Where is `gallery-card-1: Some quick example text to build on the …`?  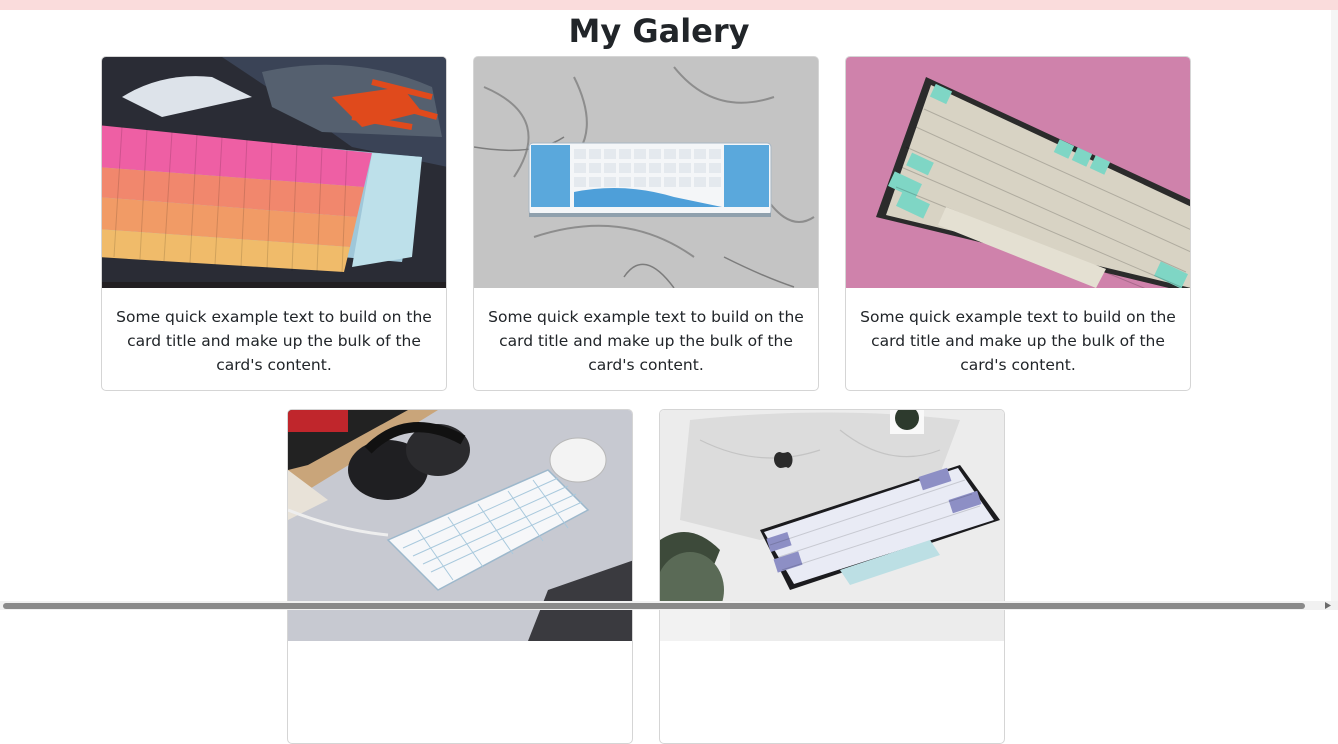
gallery-card-1: Some quick example text to build on the … is located at coordinates (274, 223).